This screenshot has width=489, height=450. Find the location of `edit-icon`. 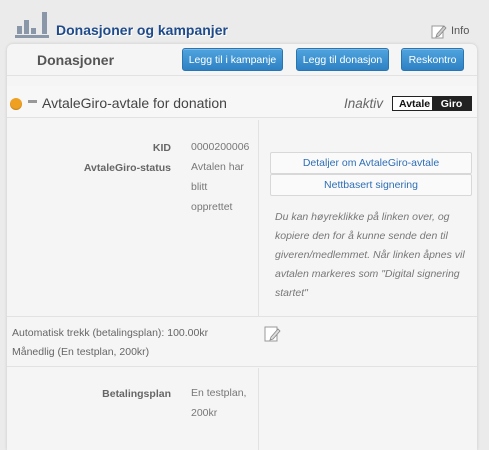

edit-icon is located at coordinates (273, 334).